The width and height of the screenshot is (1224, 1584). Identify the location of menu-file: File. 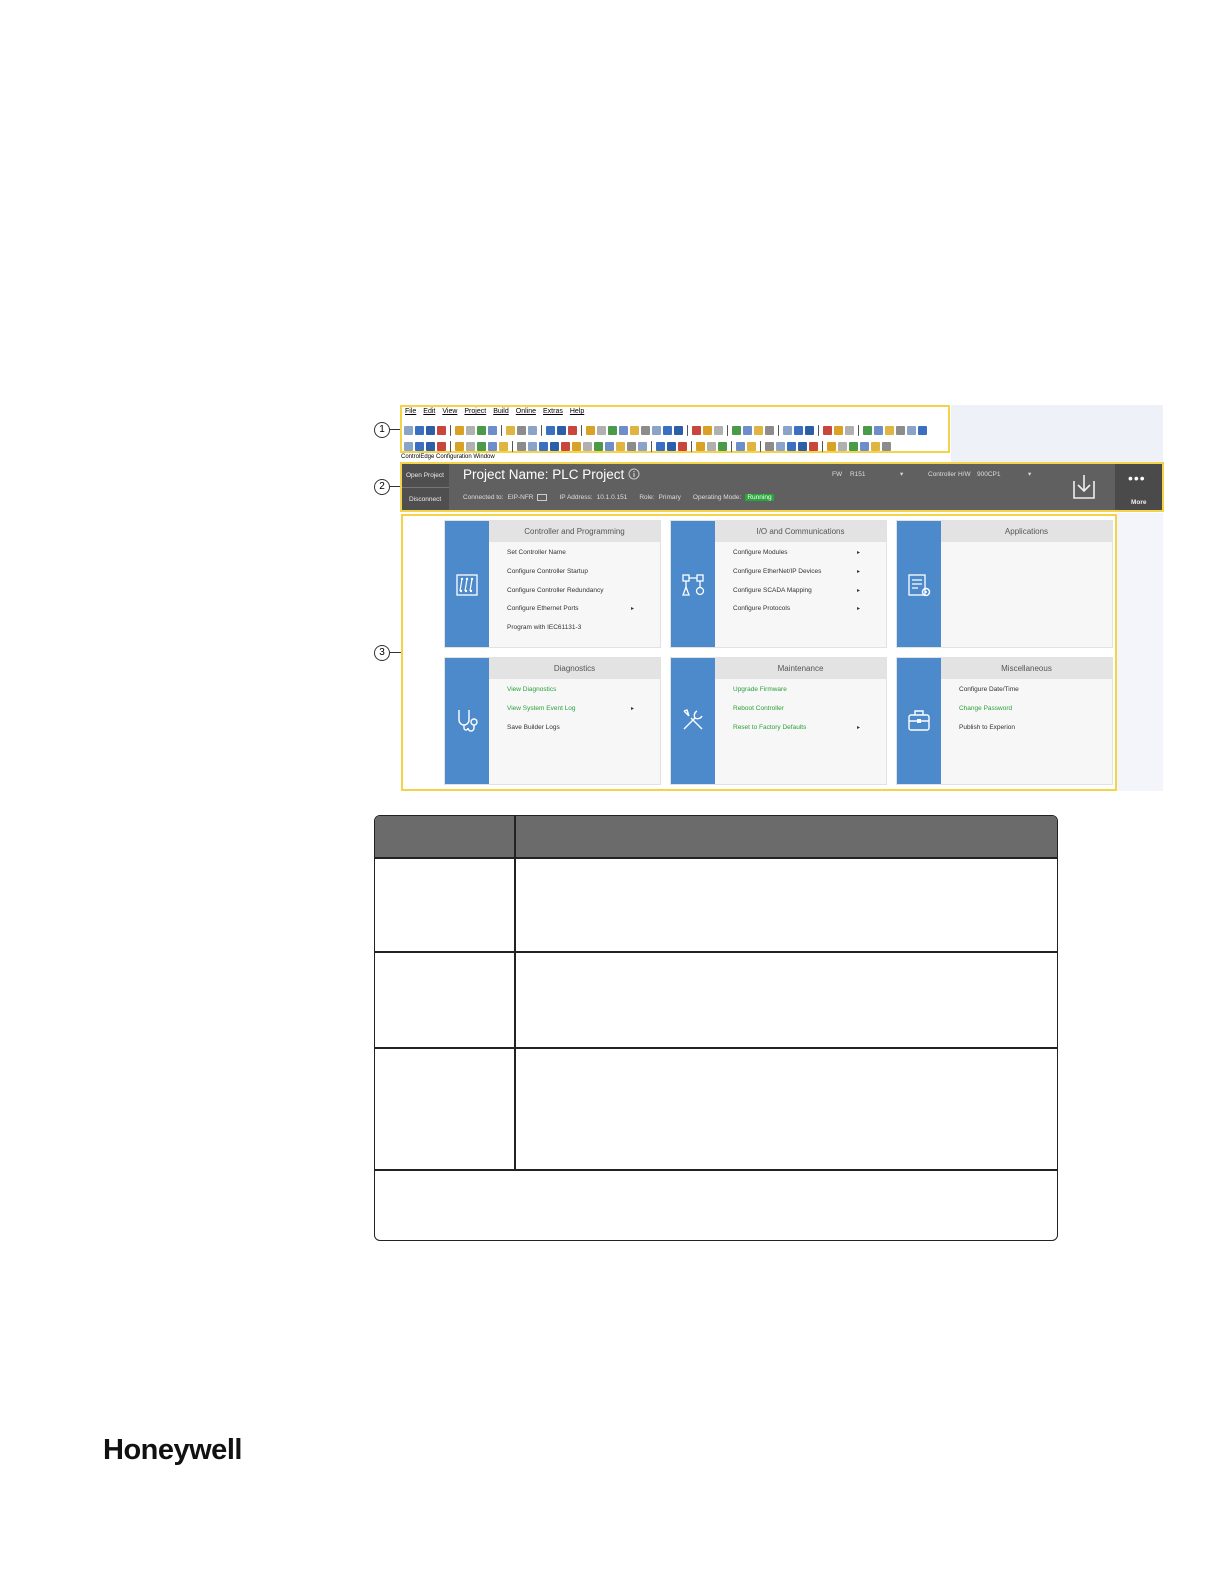
(410, 414).